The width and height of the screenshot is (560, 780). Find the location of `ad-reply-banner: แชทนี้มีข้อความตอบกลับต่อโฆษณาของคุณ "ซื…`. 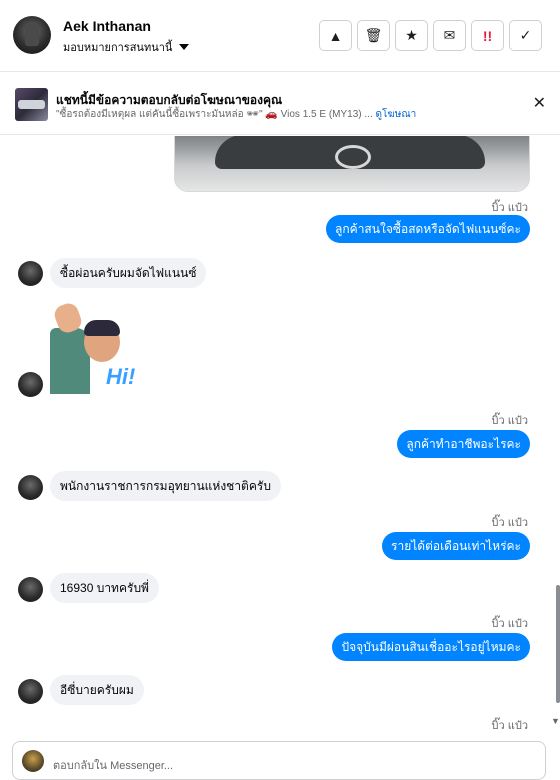

ad-reply-banner: แชทนี้มีข้อความตอบกลับต่อโฆษณาของคุณ "ซื… is located at coordinates (280, 104).